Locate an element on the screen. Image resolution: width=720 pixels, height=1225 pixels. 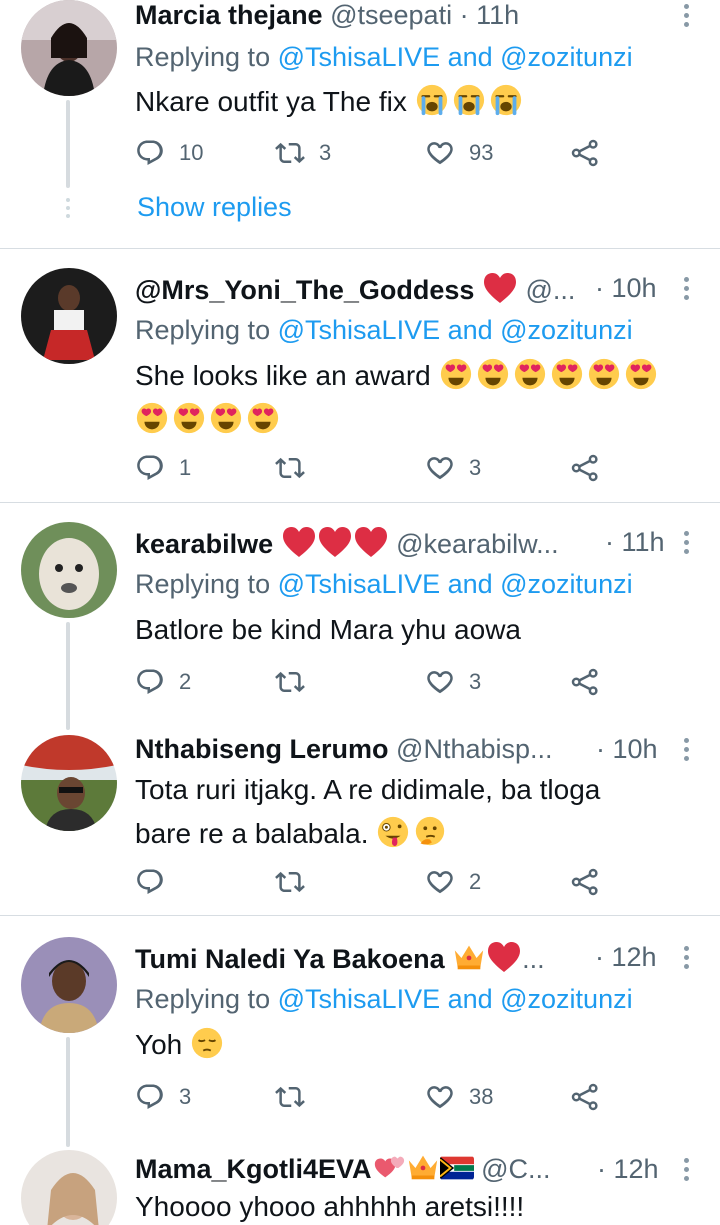
like-button: 93 is located at coordinates (459, 153).